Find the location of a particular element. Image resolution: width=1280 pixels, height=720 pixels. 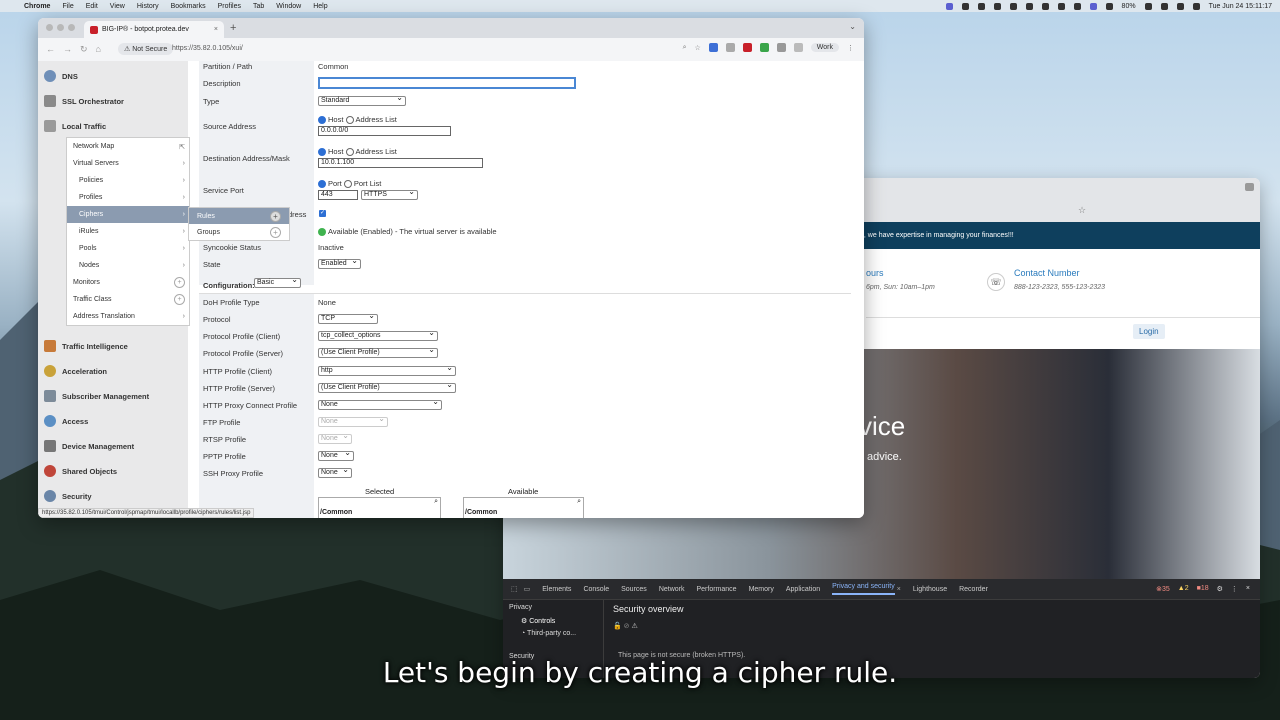

issue-count: ■18 is located at coordinates (1203, 589).